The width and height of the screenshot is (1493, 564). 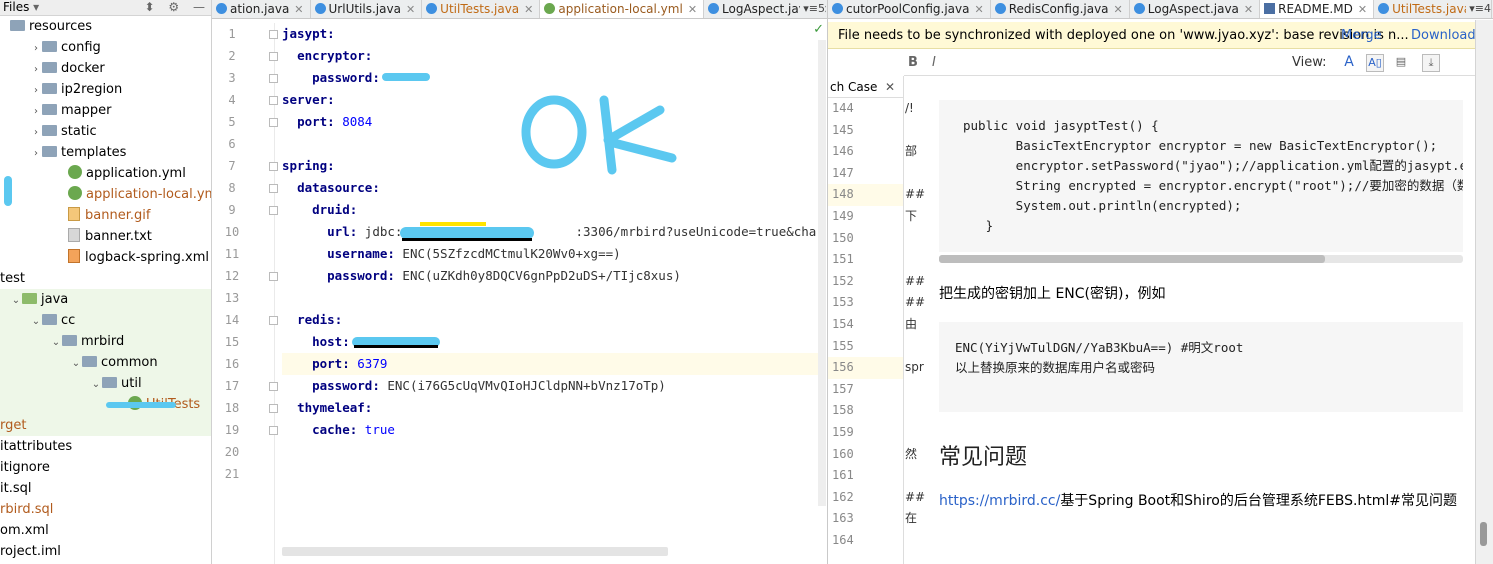 I want to click on source-line: 162 ##, so click(x=876, y=498).